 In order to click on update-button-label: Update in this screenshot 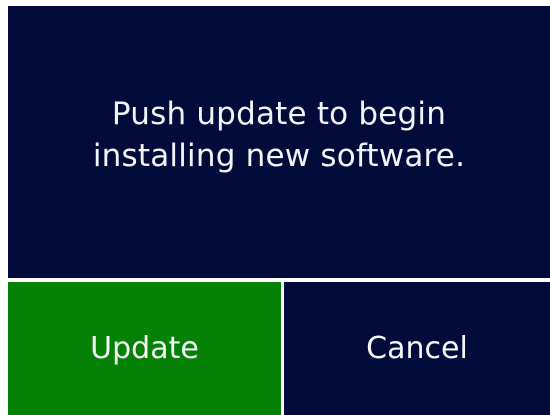, I will do `click(144, 348)`.